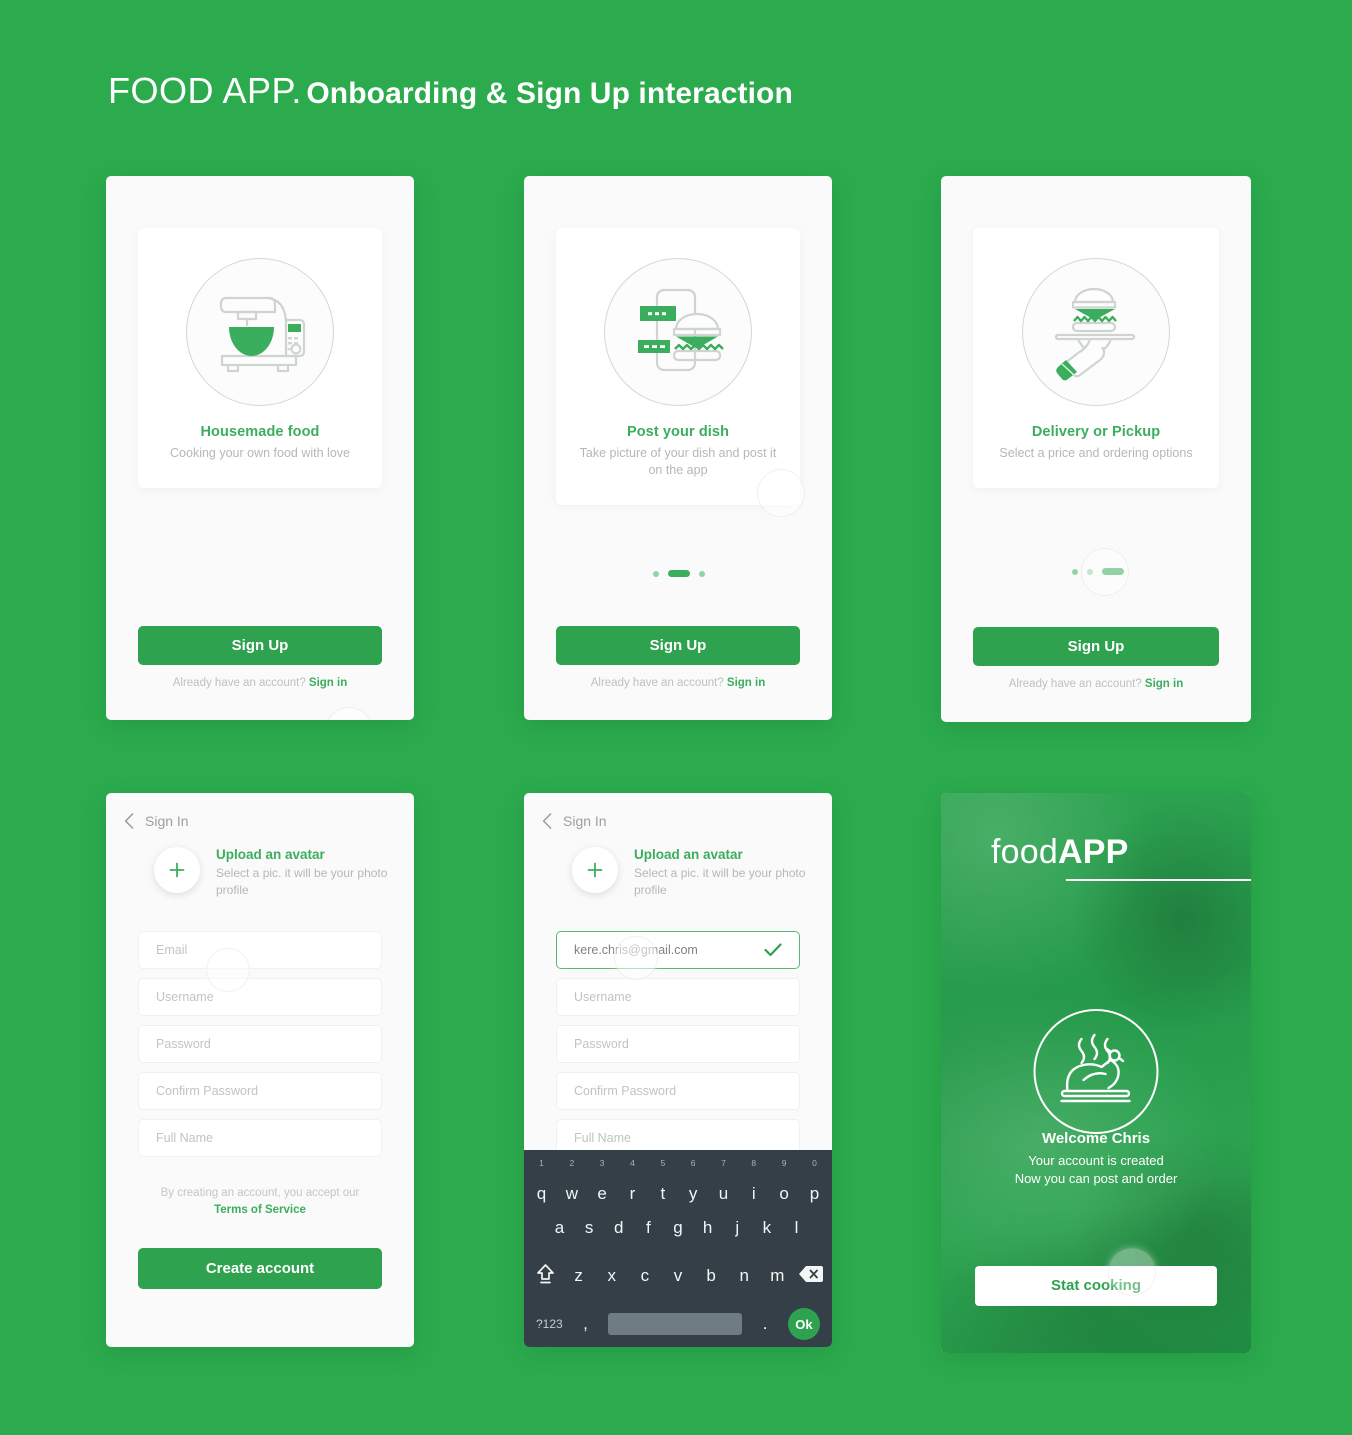 This screenshot has height=1435, width=1352. I want to click on key-i: 8i, so click(753, 1181).